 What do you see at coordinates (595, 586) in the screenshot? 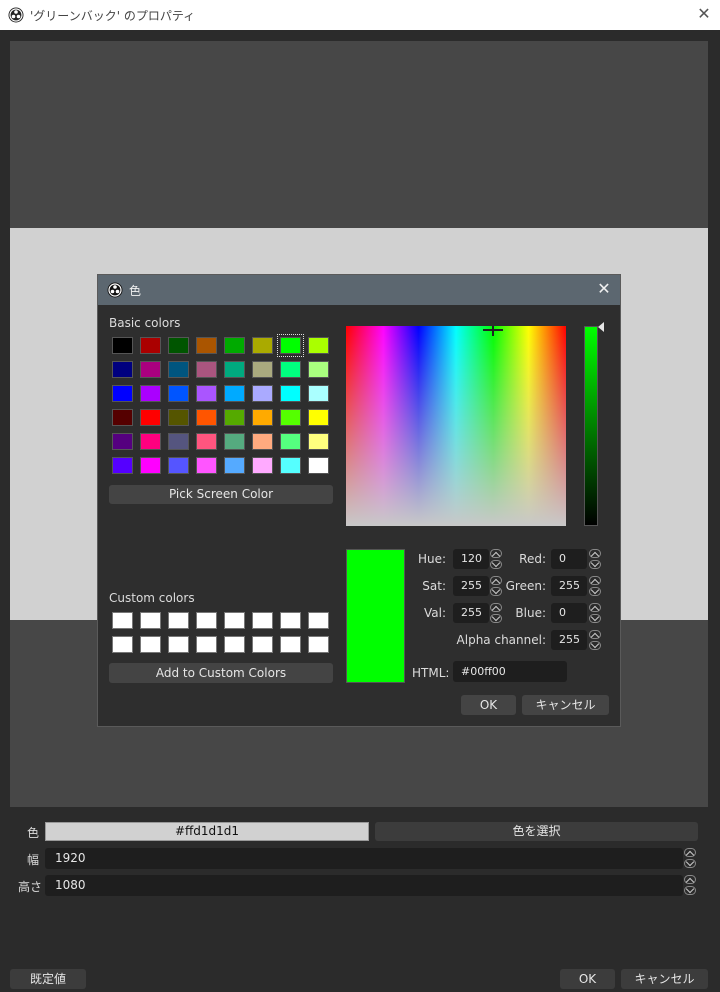
I see `green-stepper` at bounding box center [595, 586].